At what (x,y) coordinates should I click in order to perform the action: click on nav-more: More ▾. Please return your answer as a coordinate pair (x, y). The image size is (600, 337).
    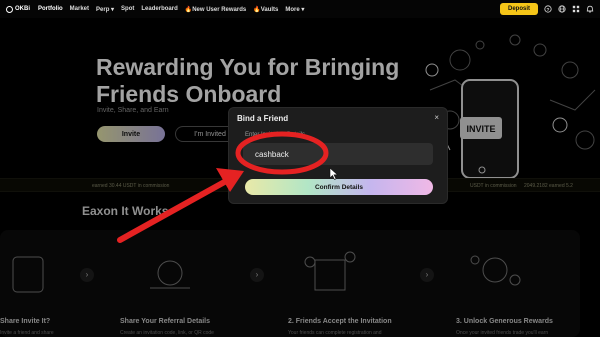
    Looking at the image, I should click on (294, 9).